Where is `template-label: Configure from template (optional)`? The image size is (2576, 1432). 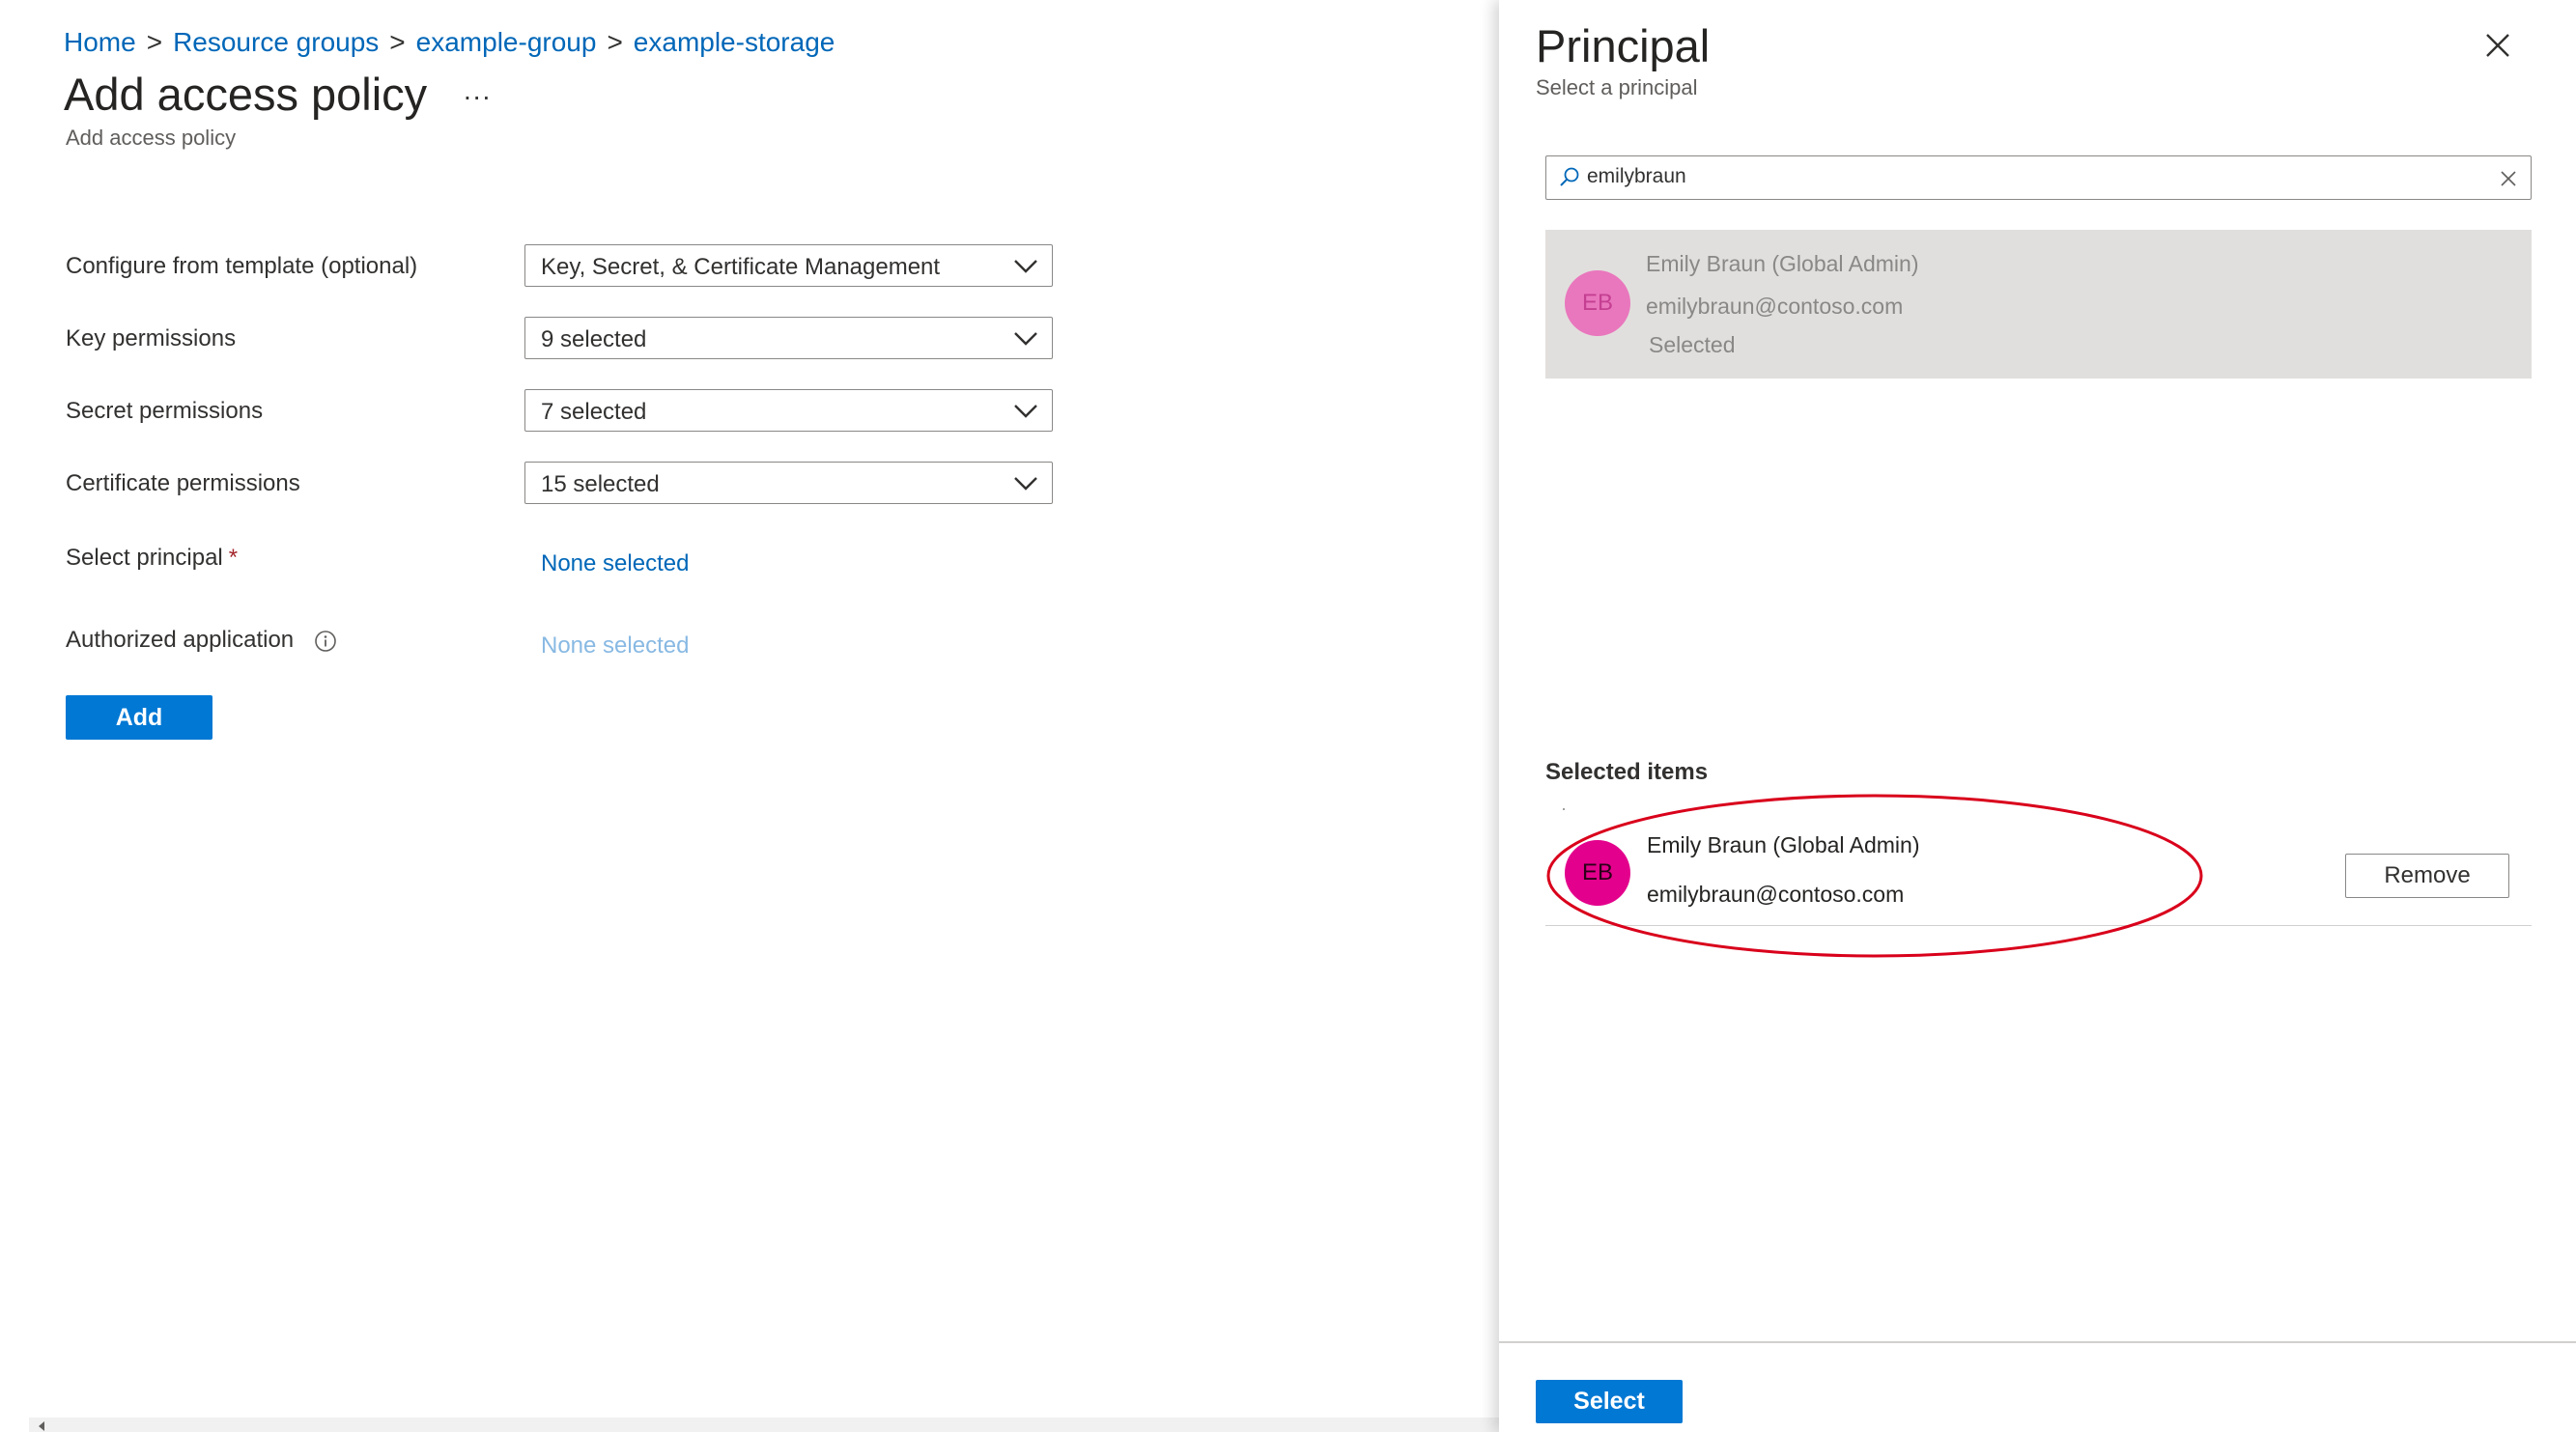
template-label: Configure from template (optional) is located at coordinates (242, 266).